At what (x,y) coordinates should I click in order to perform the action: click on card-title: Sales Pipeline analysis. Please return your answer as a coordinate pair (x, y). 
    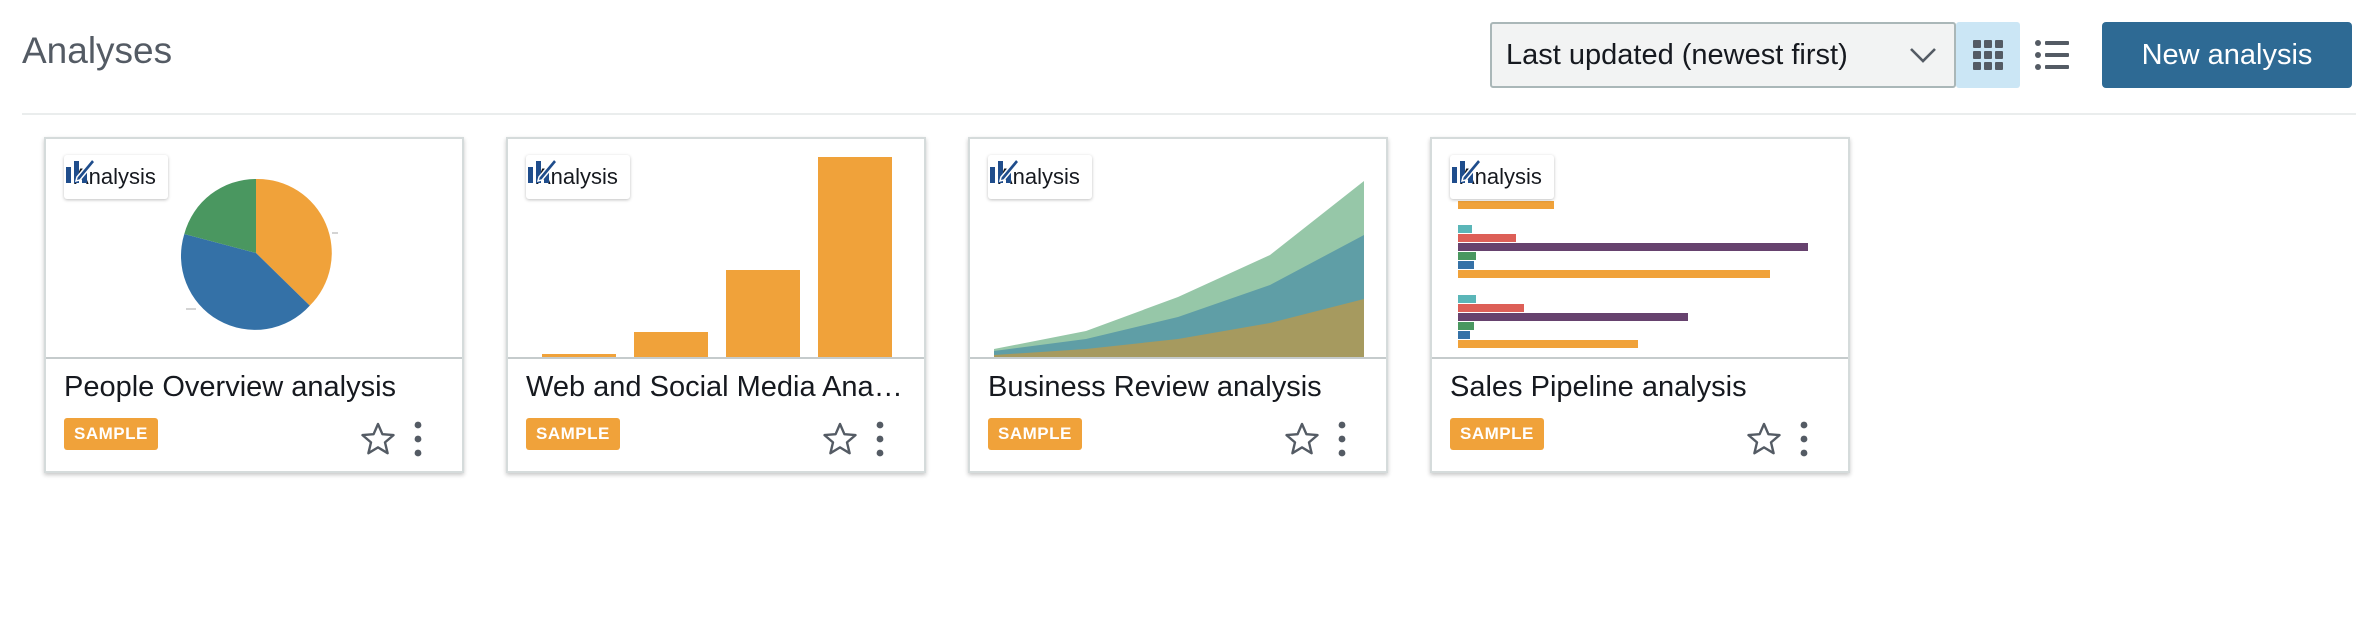
    Looking at the image, I should click on (1640, 387).